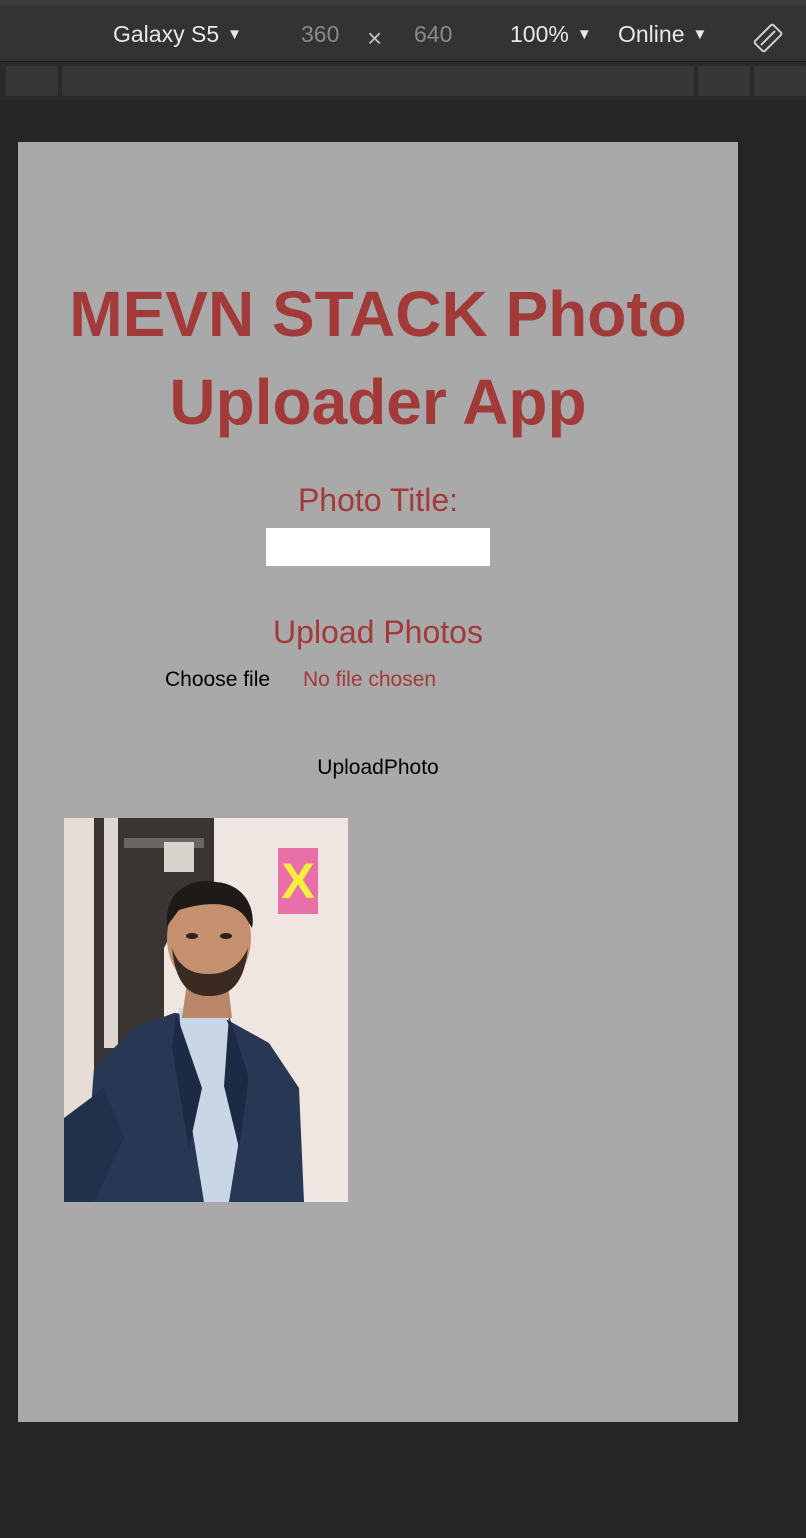 The height and width of the screenshot is (1538, 806). What do you see at coordinates (378, 632) in the screenshot?
I see `upload-photos-label: Upload Photos` at bounding box center [378, 632].